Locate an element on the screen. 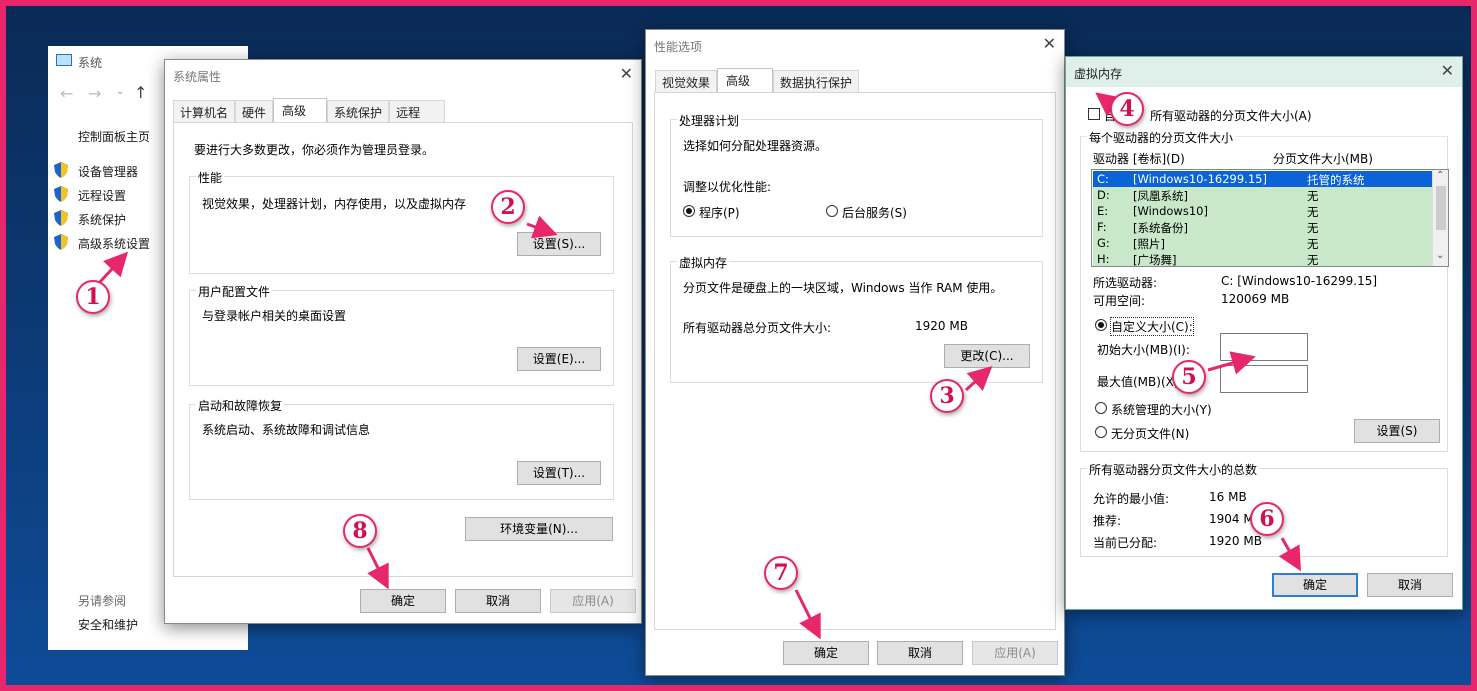  custom-size-label: 自定义大小(C): is located at coordinates (1152, 326).